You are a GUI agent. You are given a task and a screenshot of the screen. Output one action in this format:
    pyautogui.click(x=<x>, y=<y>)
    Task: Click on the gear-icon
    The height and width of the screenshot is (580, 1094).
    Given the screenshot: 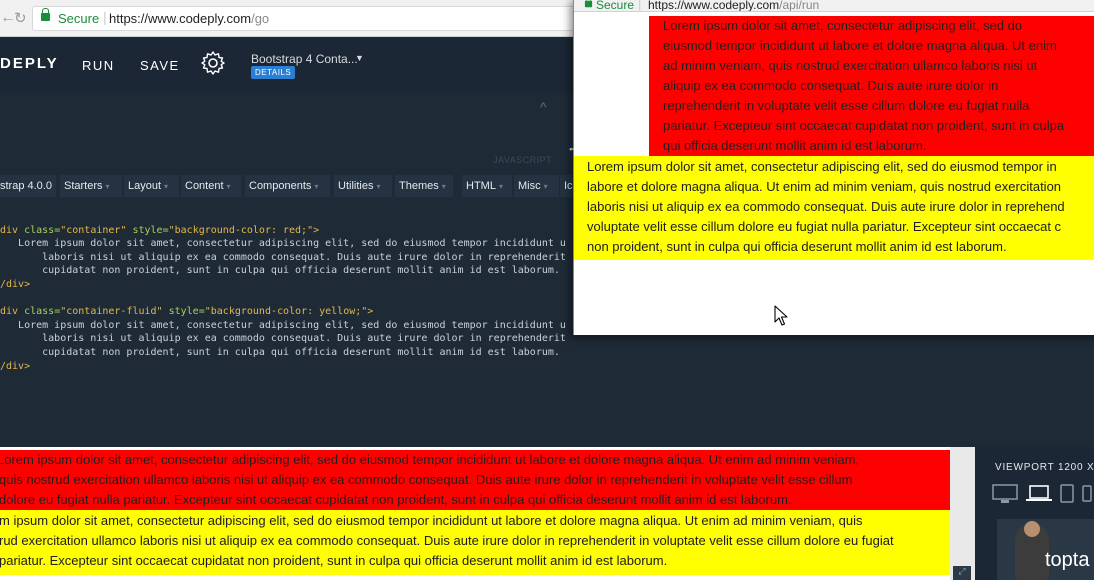 What is the action you would take?
    pyautogui.click(x=213, y=63)
    